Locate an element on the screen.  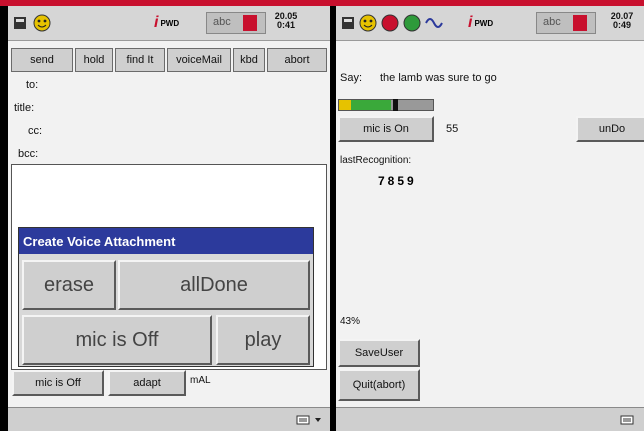
erase-button: erase is located at coordinates (69, 285).